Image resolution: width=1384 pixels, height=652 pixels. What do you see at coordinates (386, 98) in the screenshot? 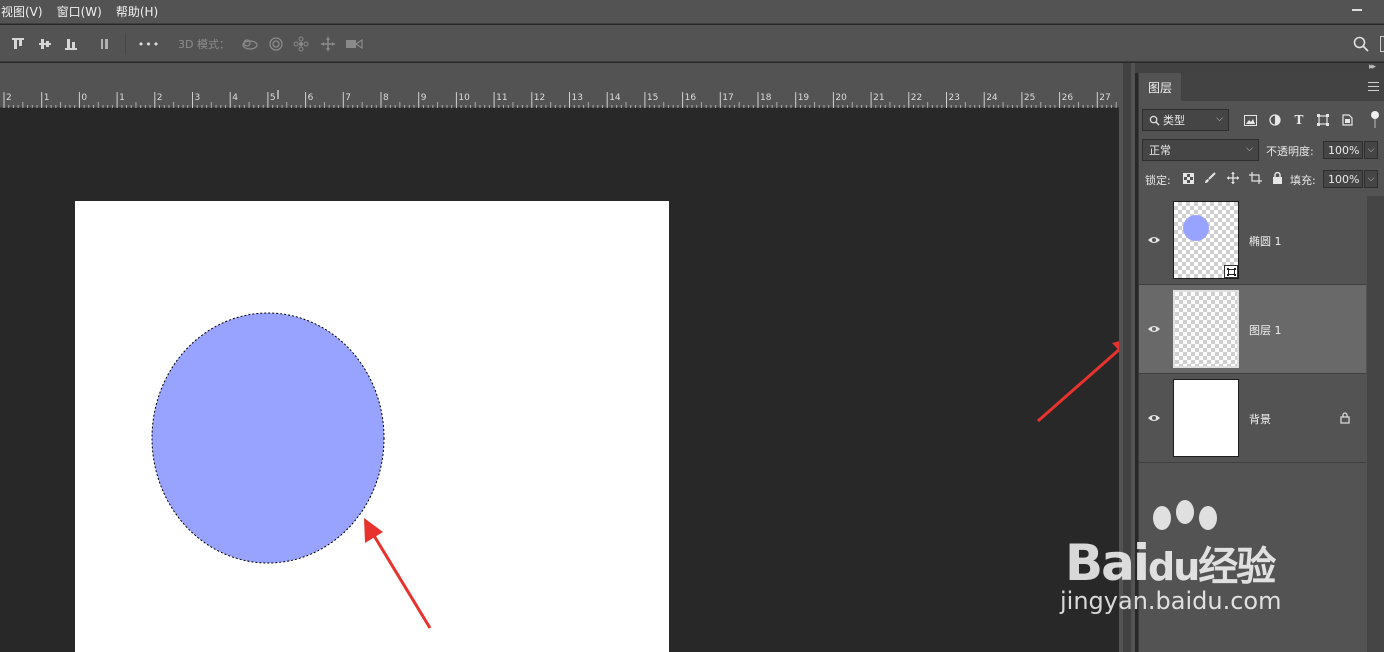
I see `ruler-label: 8` at bounding box center [386, 98].